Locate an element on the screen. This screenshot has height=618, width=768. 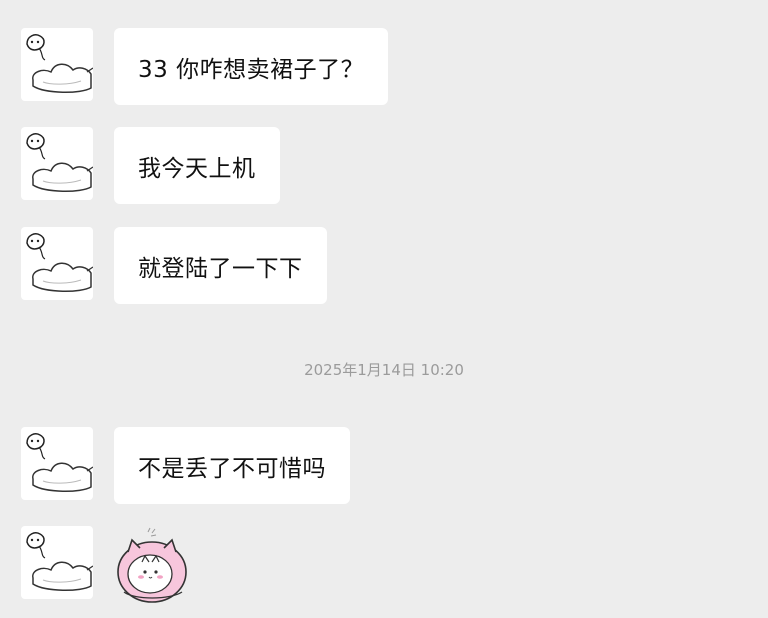
pink-cat-sticker-icon is located at coordinates (152, 565).